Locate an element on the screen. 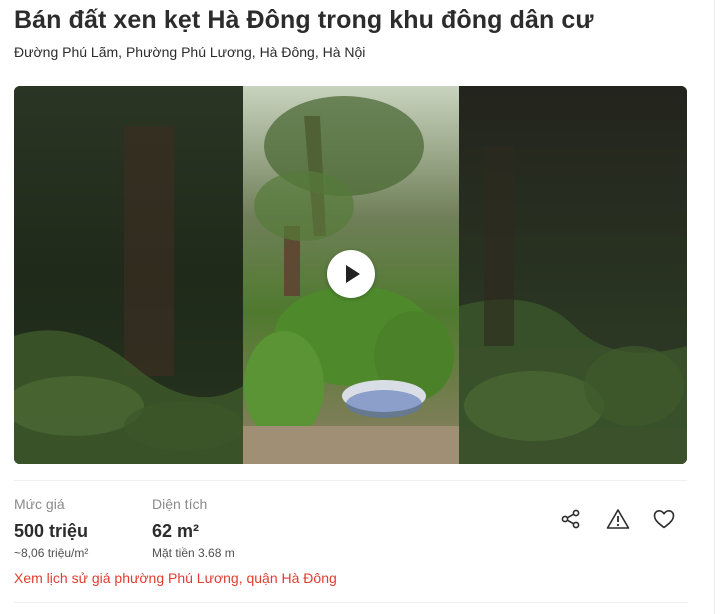  price-per-m2: ~8,06 triệu/m² is located at coordinates (51, 553).